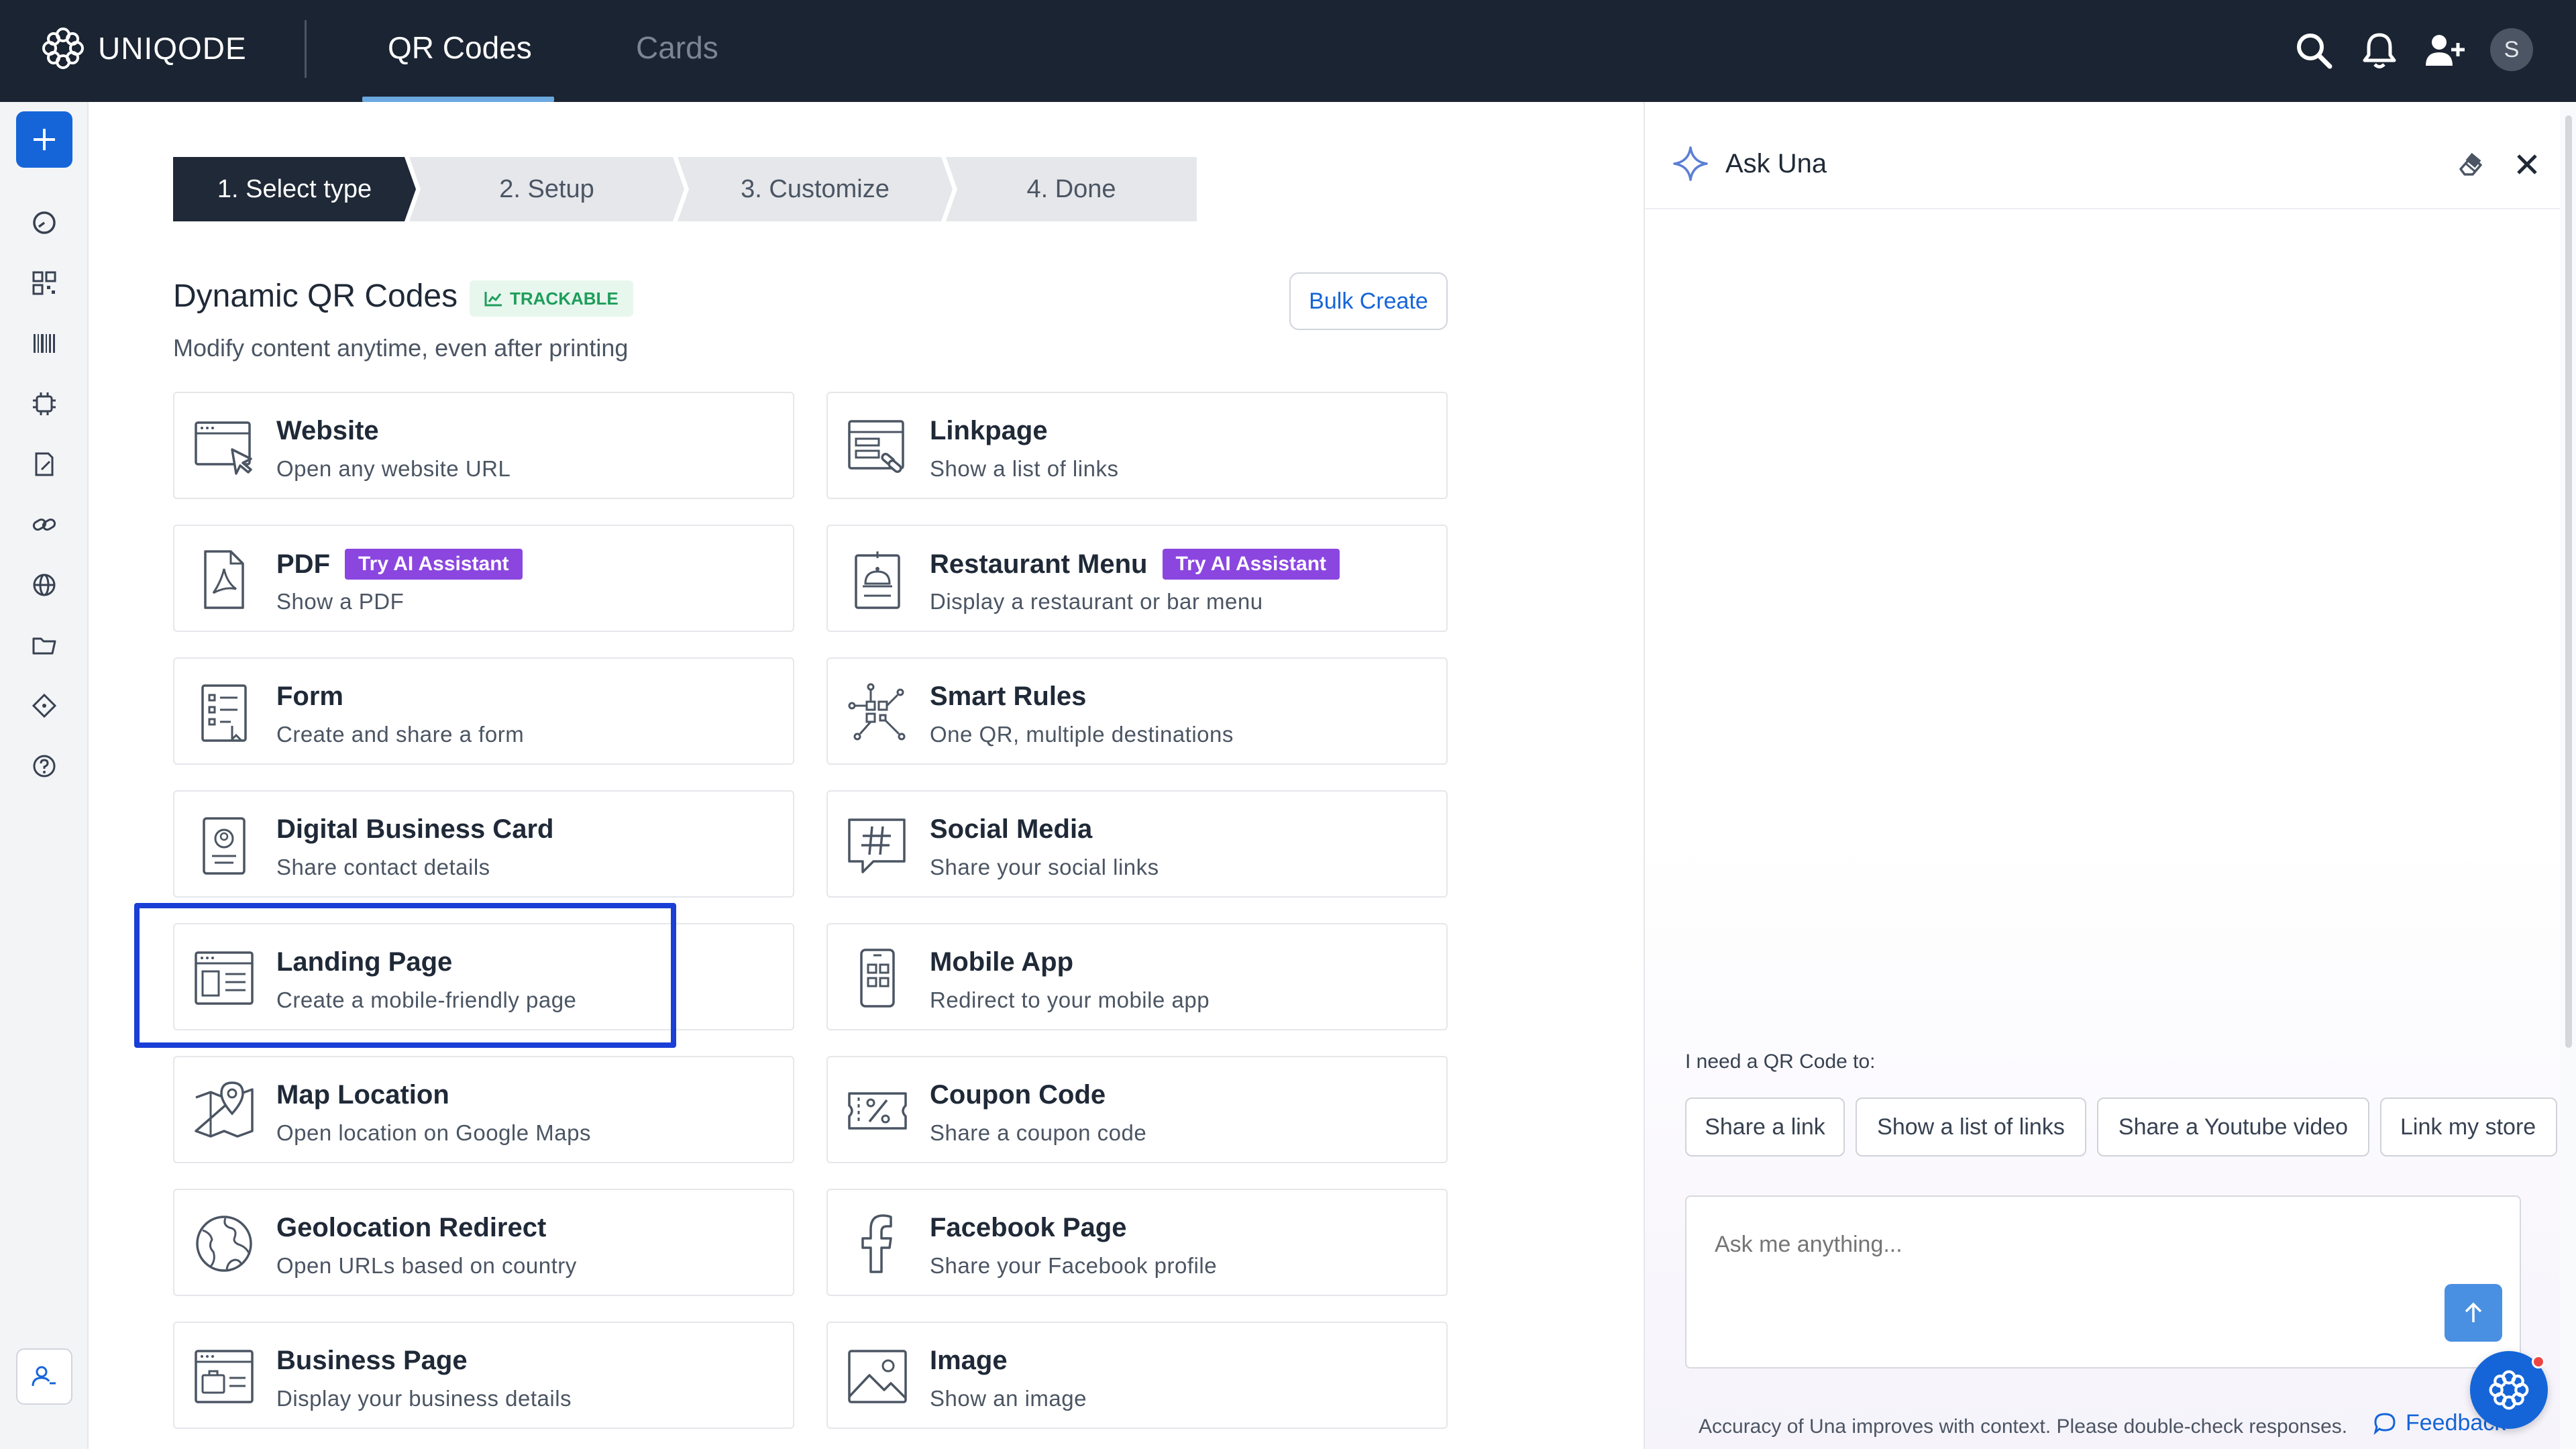  I want to click on qr-type-card-mobile-app: Mobile App Redirect to your mobile app, so click(1137, 976).